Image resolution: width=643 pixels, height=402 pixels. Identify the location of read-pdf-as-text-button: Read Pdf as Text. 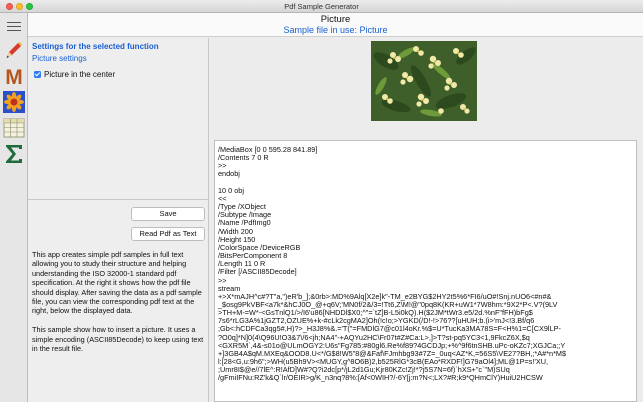
(168, 234).